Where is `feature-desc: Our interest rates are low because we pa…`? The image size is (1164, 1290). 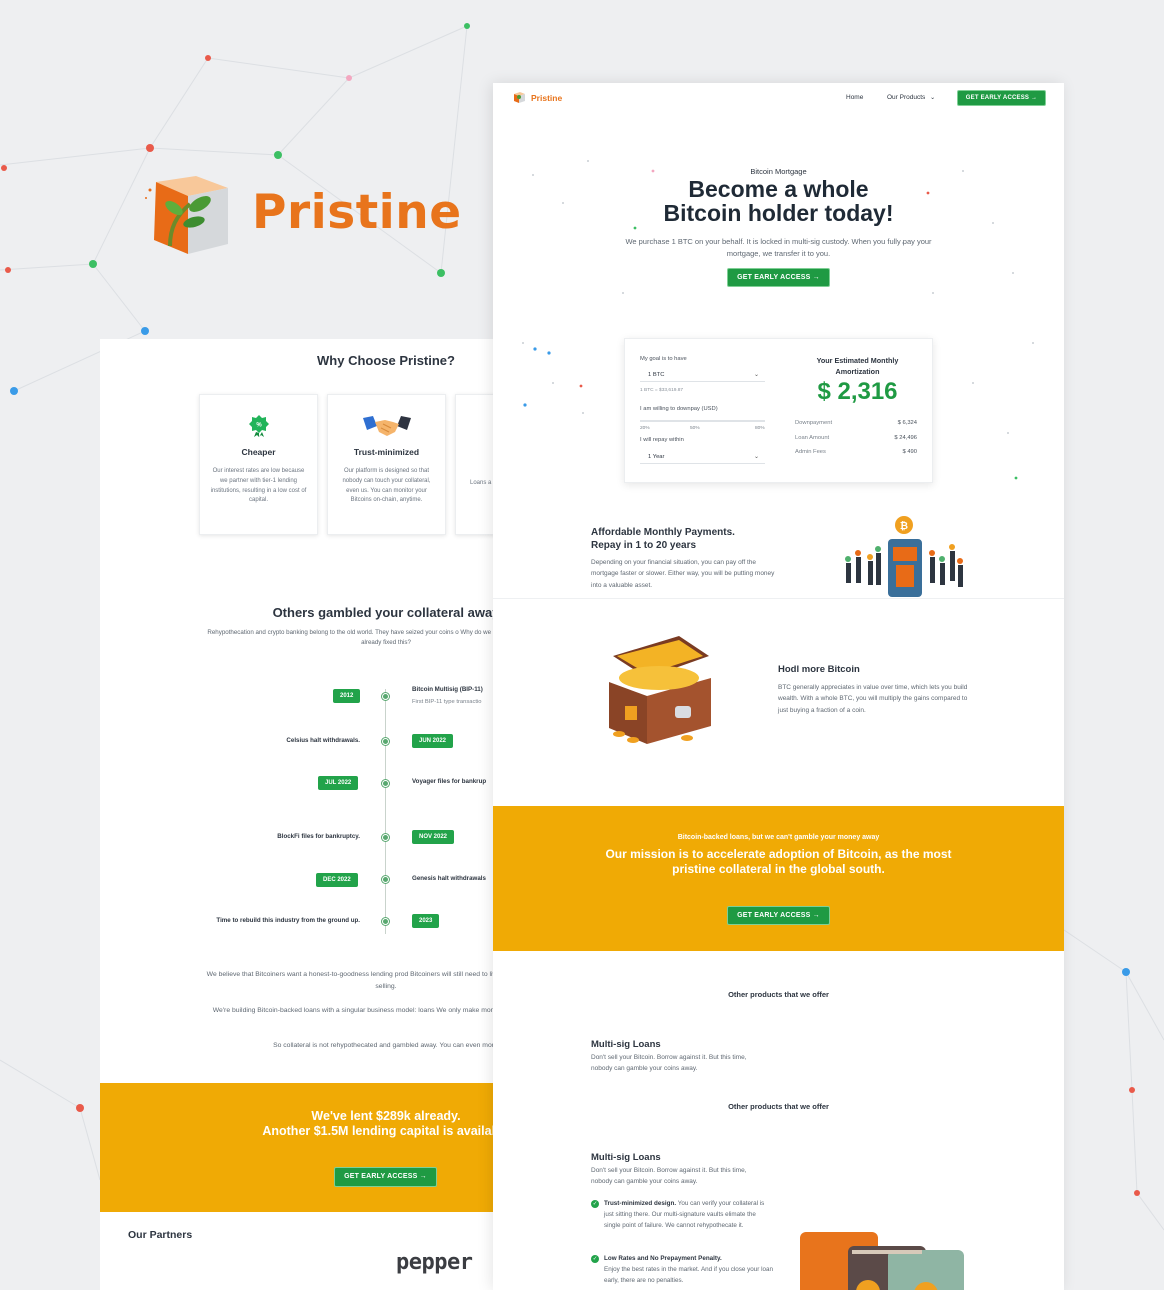
feature-desc: Our interest rates are low because we pa… is located at coordinates (258, 486).